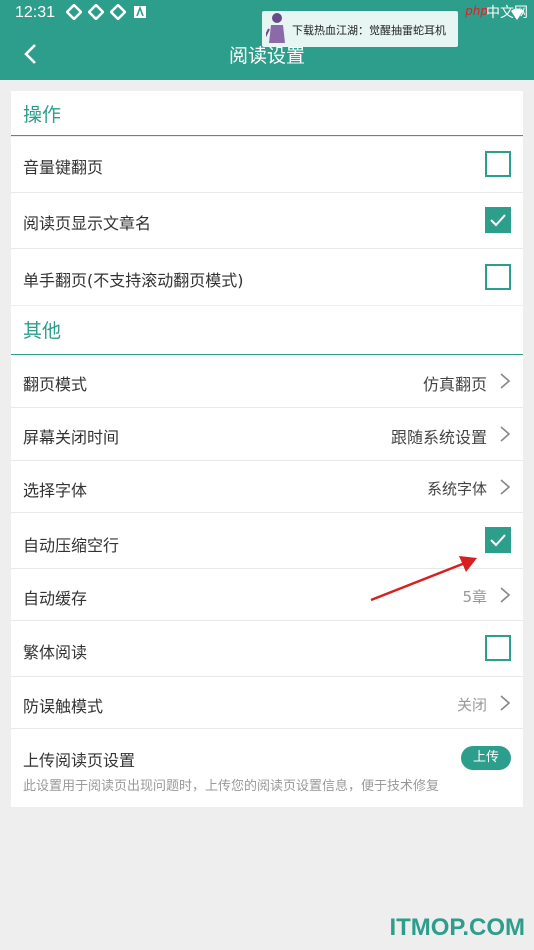 The height and width of the screenshot is (950, 534). I want to click on setting-label: 单手翻页(不支持滚动翻页模式), so click(133, 280).